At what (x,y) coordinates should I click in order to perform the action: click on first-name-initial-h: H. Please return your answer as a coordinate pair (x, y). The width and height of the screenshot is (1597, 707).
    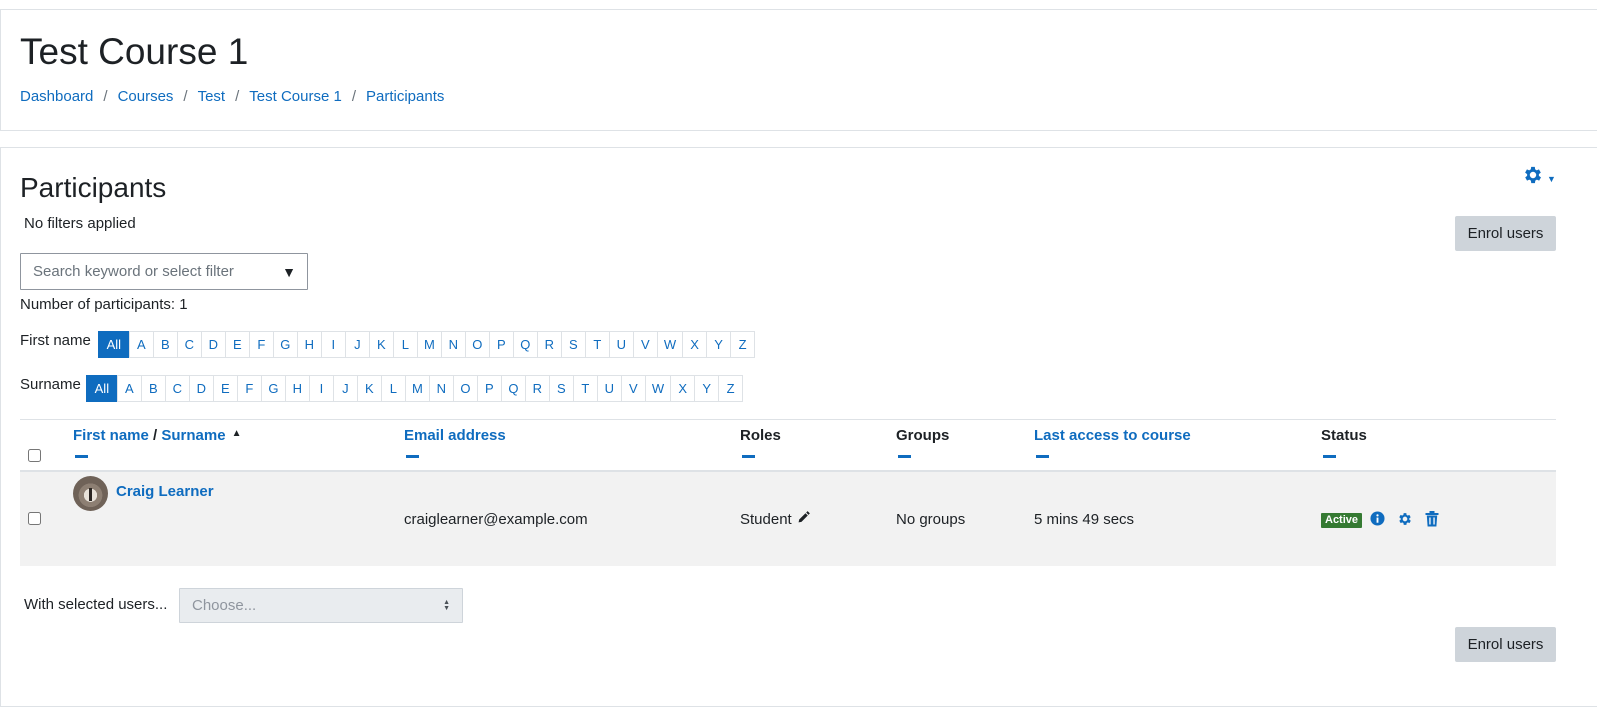
    Looking at the image, I should click on (309, 344).